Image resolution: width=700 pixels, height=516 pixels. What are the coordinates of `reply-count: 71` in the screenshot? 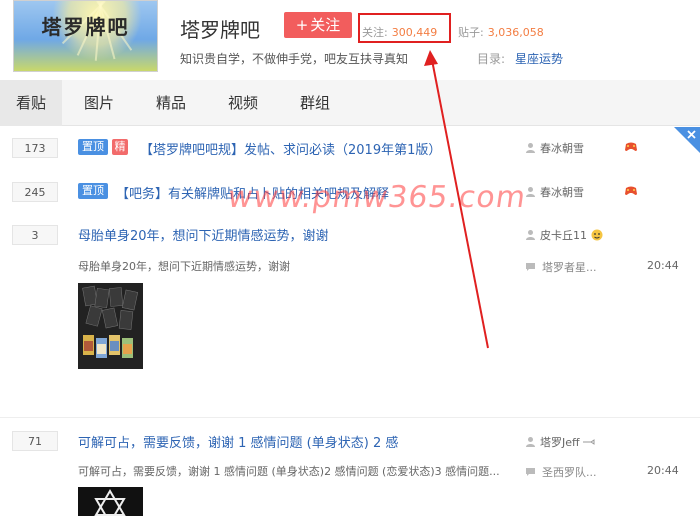 It's located at (35, 441).